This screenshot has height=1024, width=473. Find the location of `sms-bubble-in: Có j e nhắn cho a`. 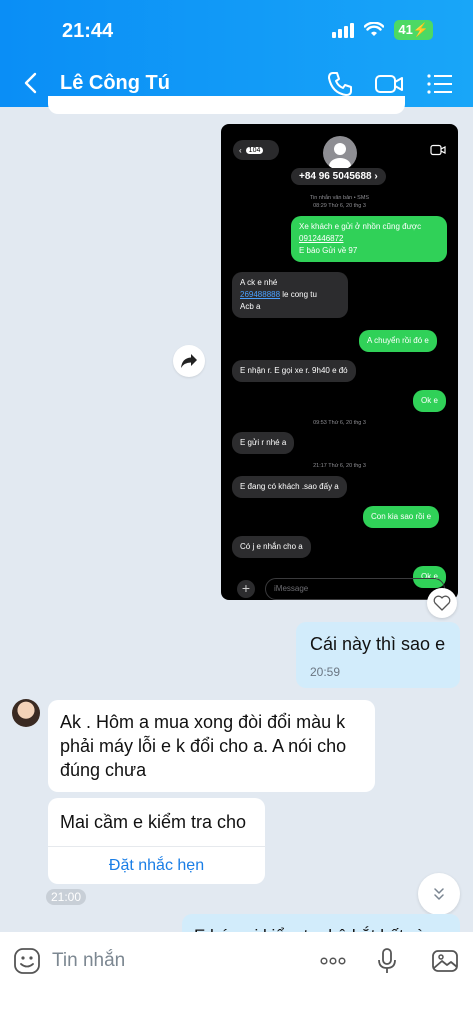

sms-bubble-in: Có j e nhắn cho a is located at coordinates (271, 547).